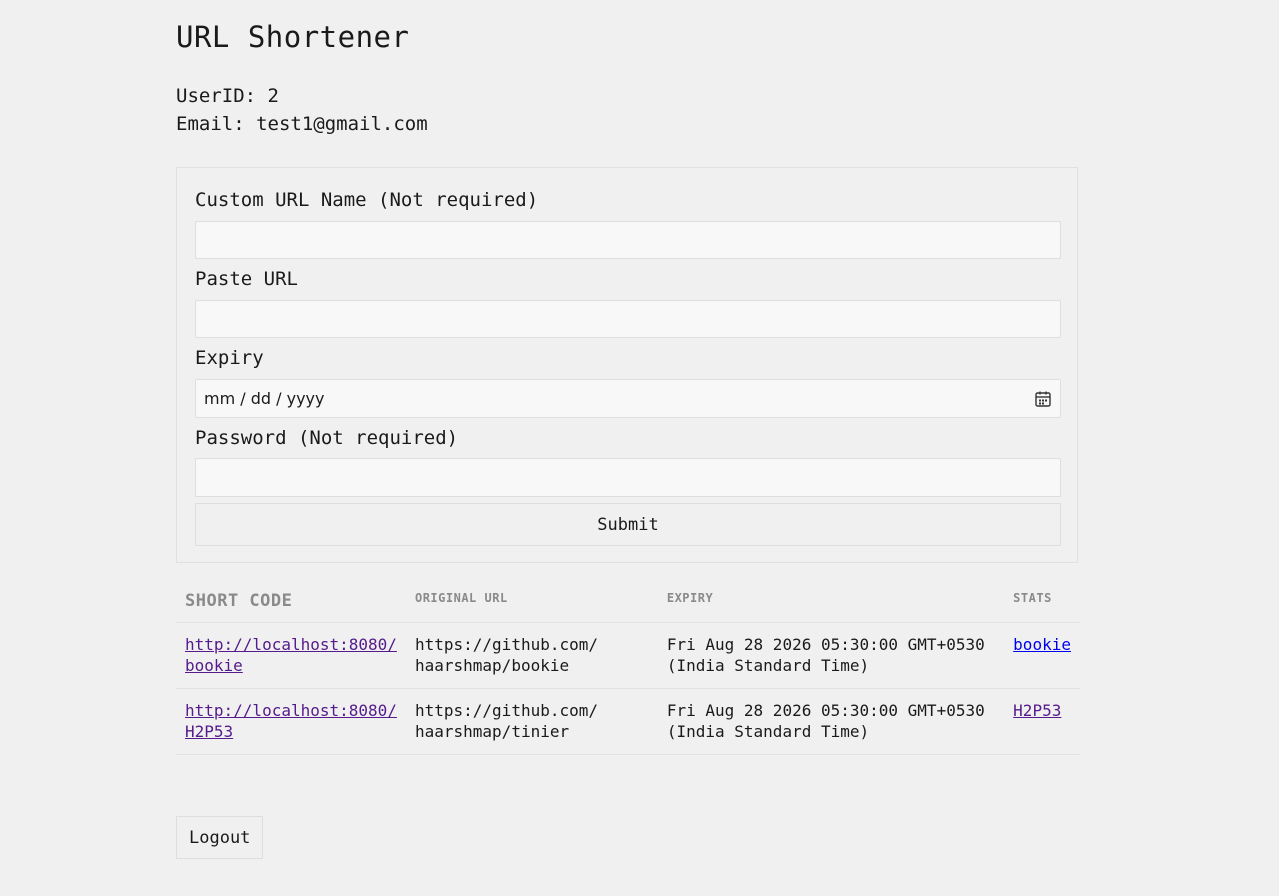 The width and height of the screenshot is (1279, 896). I want to click on original-url-cell: https://github.com/haarshmap/bookie, so click(531, 655).